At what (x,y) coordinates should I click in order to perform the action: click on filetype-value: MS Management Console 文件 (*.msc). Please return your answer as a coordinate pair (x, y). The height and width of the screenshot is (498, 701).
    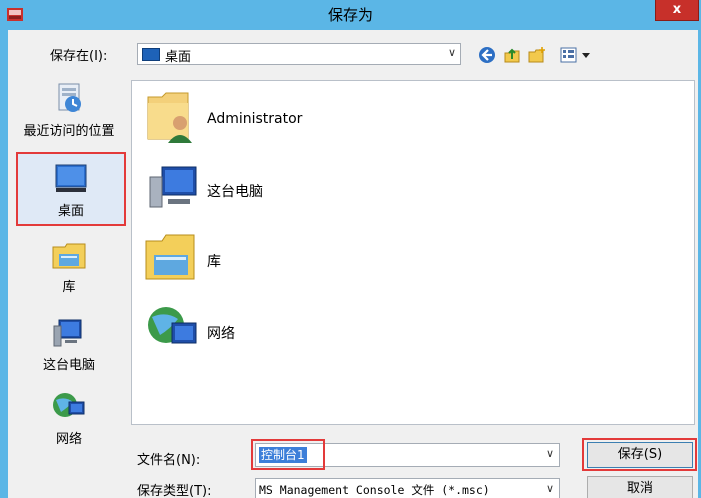
    Looking at the image, I should click on (374, 490).